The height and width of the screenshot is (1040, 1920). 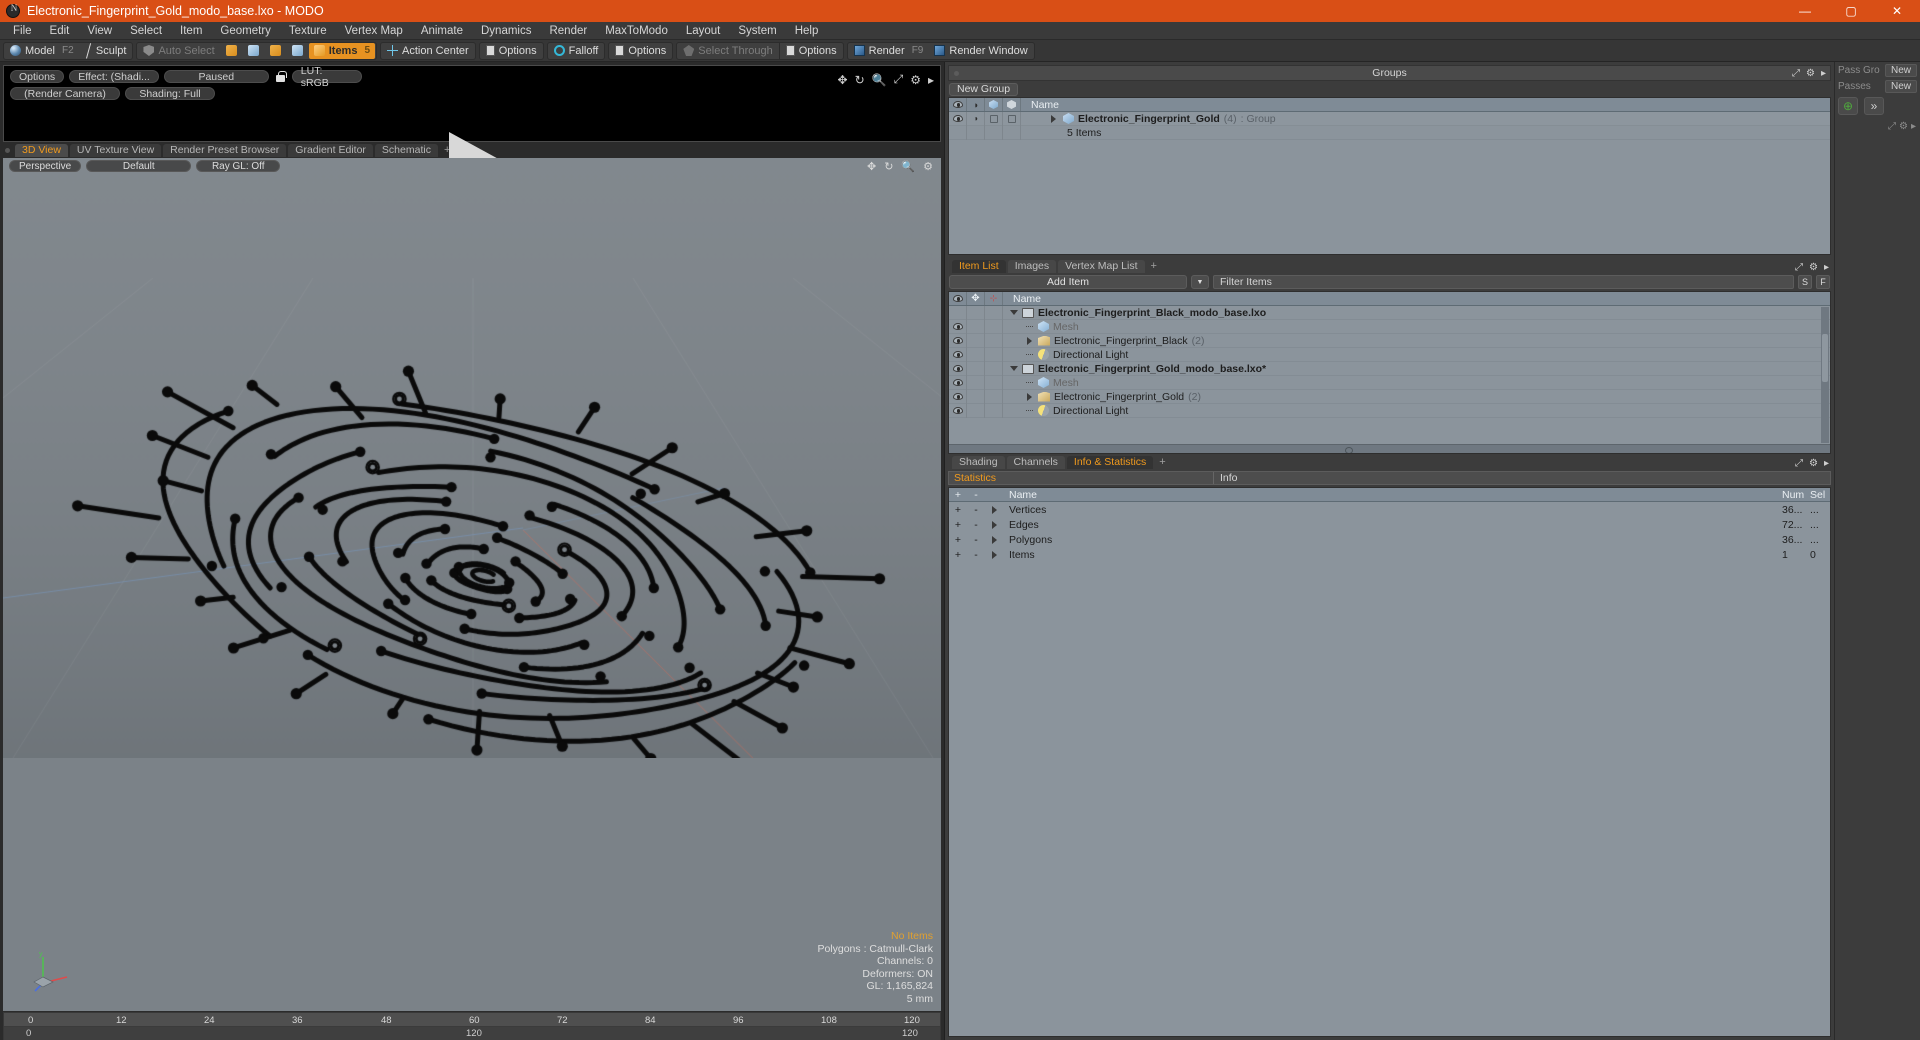 I want to click on edge-mode-button, so click(x=253, y=51).